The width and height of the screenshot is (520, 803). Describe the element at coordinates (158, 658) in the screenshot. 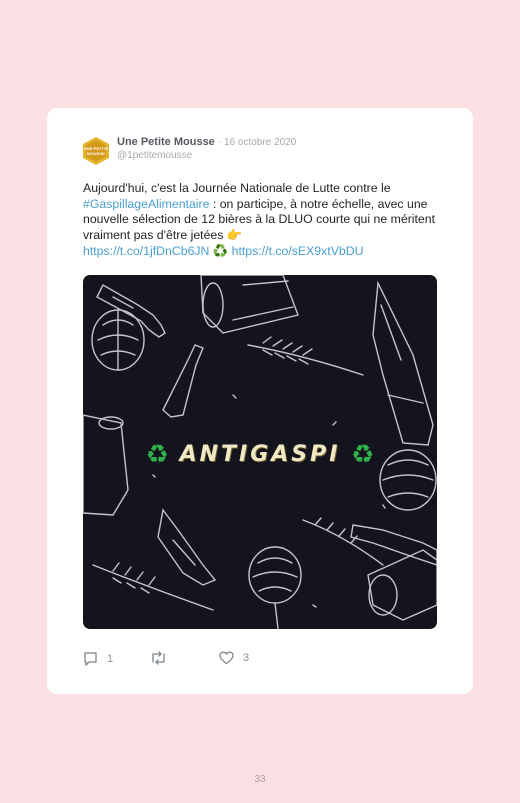

I see `retweet-icon` at that location.